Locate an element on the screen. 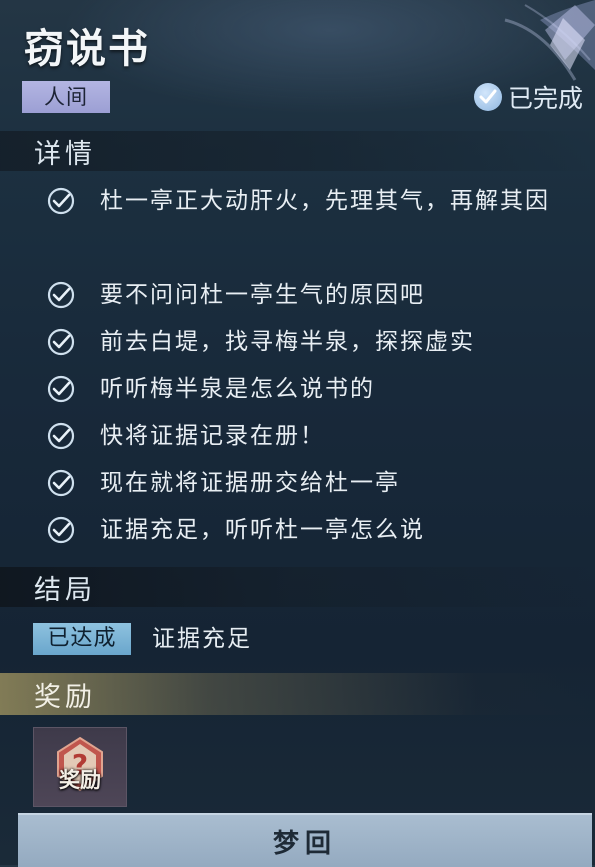 This screenshot has width=595, height=867. reward-item: ? 奖励 is located at coordinates (80, 767).